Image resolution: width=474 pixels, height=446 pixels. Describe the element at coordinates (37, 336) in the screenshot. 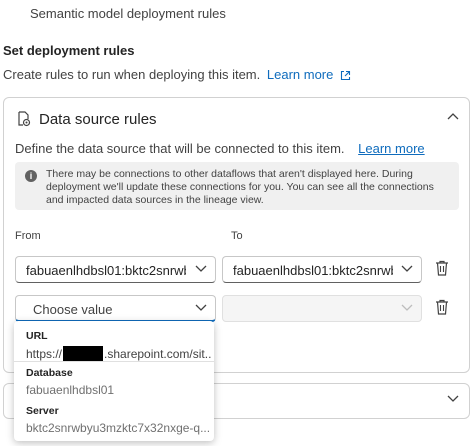

I see `option-url-label: URL` at that location.